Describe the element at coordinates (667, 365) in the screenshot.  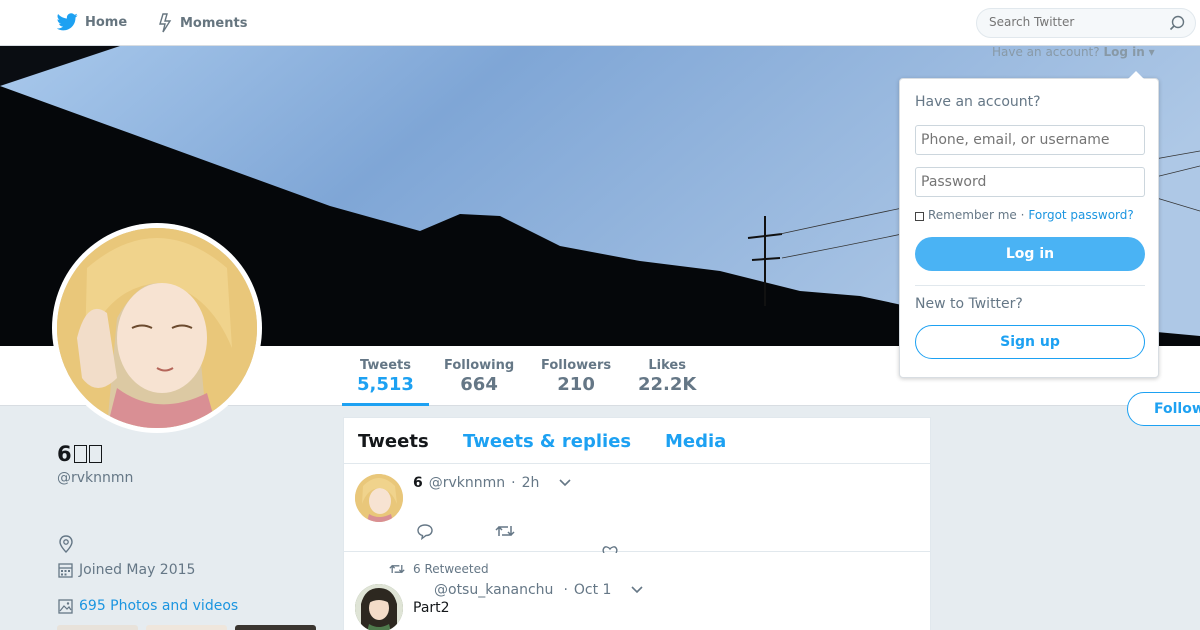
I see `stat-label: Likes` at that location.